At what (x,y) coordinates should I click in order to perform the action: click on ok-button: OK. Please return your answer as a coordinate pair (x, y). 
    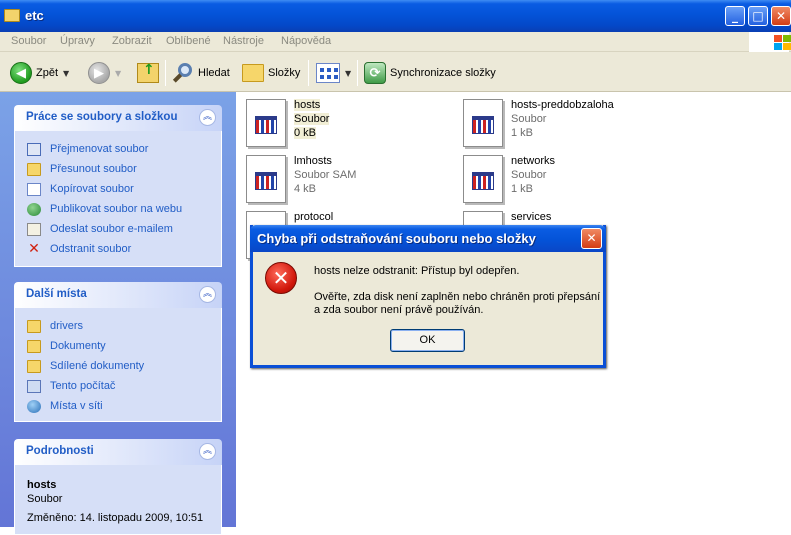
    Looking at the image, I should click on (427, 340).